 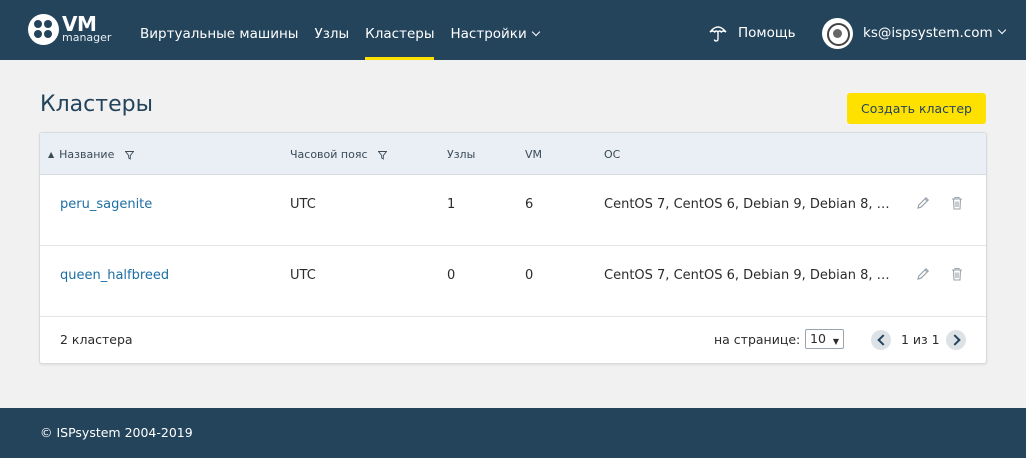 What do you see at coordinates (87, 154) in the screenshot?
I see `column-name-label: Название` at bounding box center [87, 154].